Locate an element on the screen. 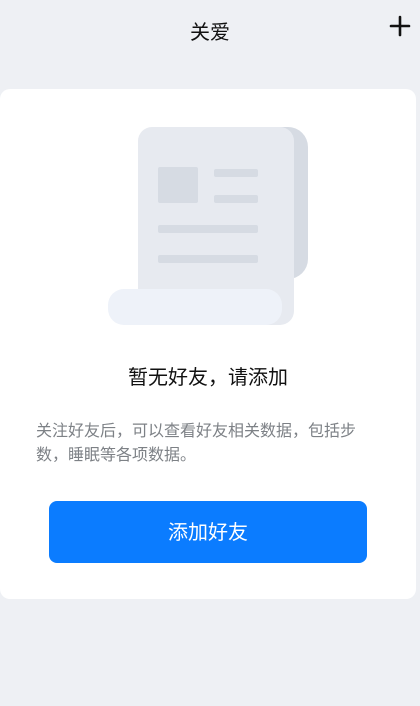 Image resolution: width=420 pixels, height=706 pixels. page-title: 关爱 is located at coordinates (210, 32).